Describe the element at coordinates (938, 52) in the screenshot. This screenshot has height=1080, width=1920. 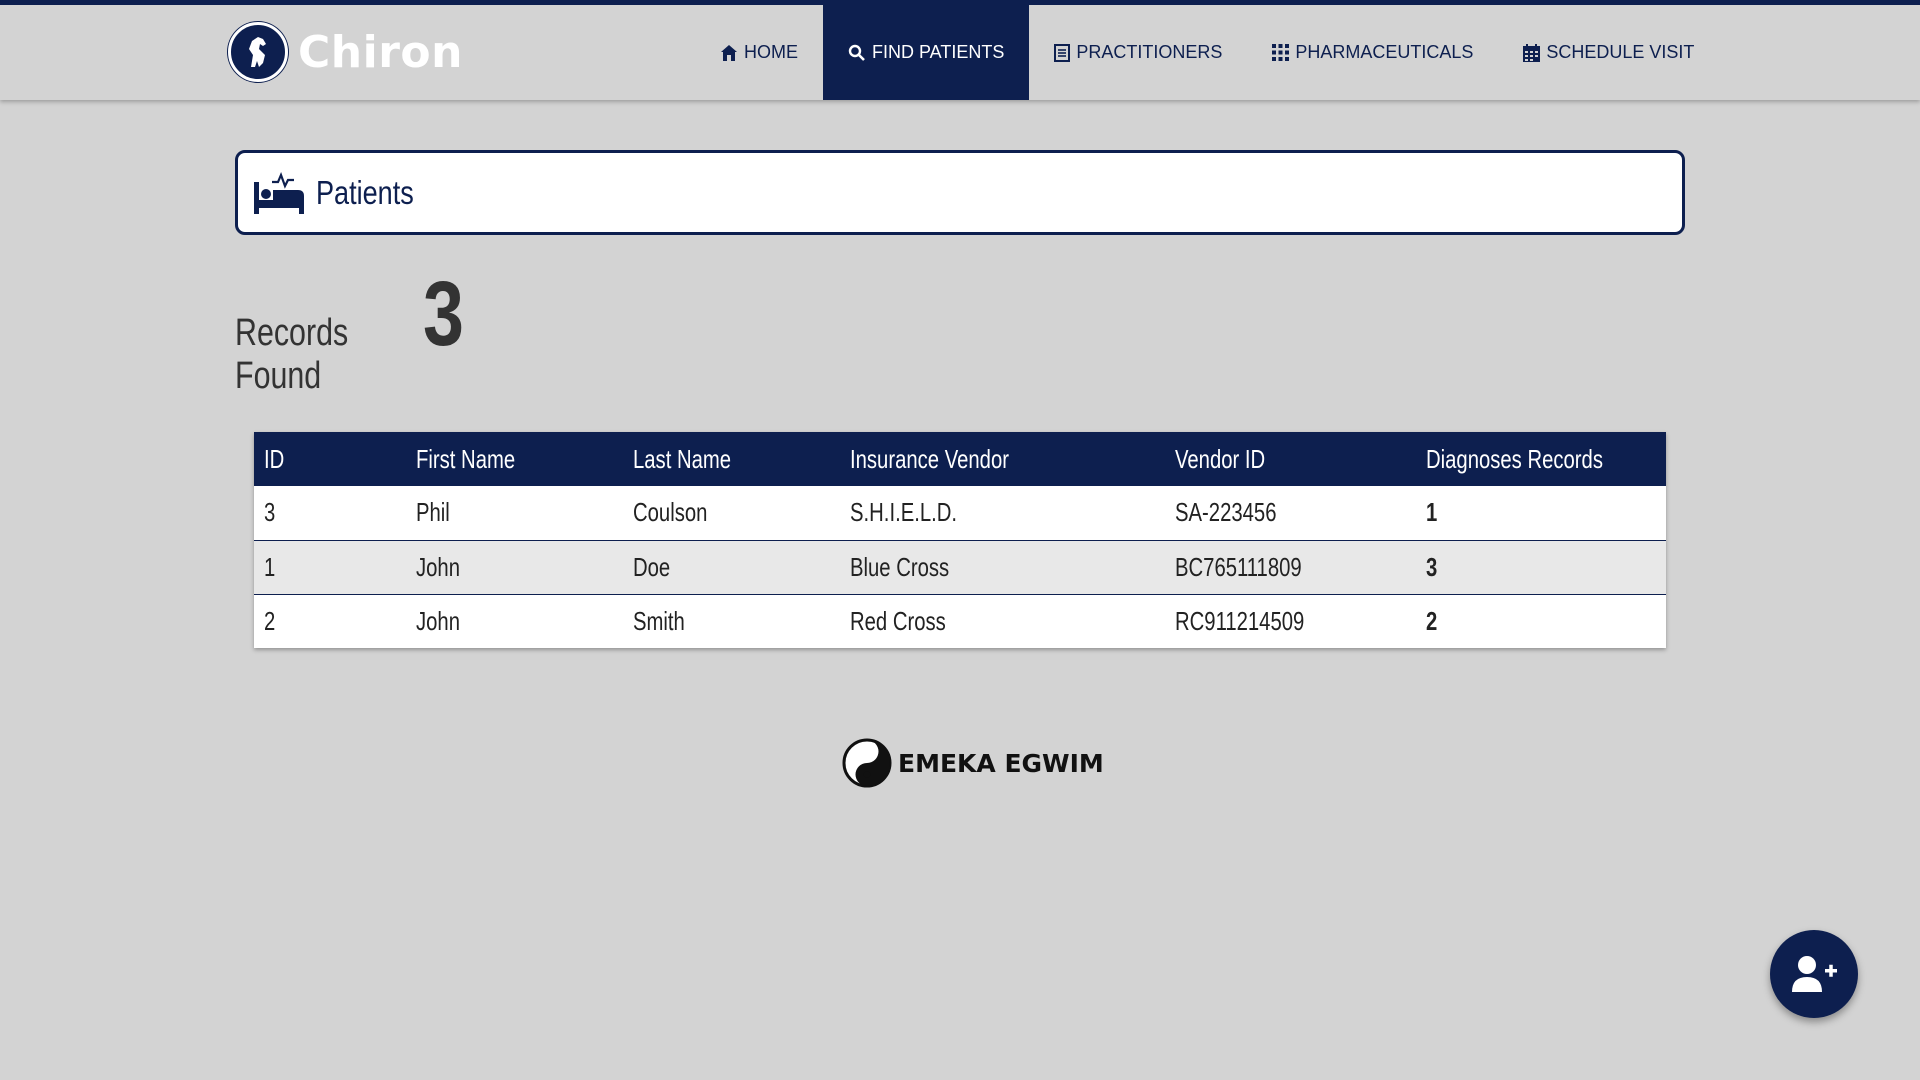
I see `nav-find-patients-label: FIND PATIENTS` at that location.